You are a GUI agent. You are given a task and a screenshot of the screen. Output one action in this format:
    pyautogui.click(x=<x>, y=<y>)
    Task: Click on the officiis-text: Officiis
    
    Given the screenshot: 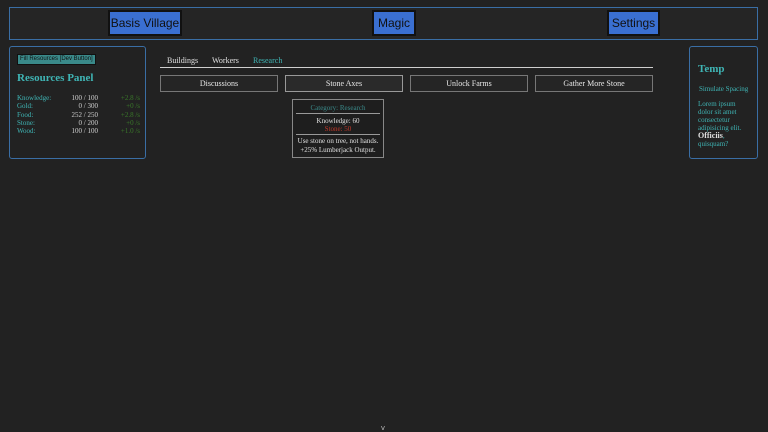 What is the action you would take?
    pyautogui.click(x=710, y=135)
    